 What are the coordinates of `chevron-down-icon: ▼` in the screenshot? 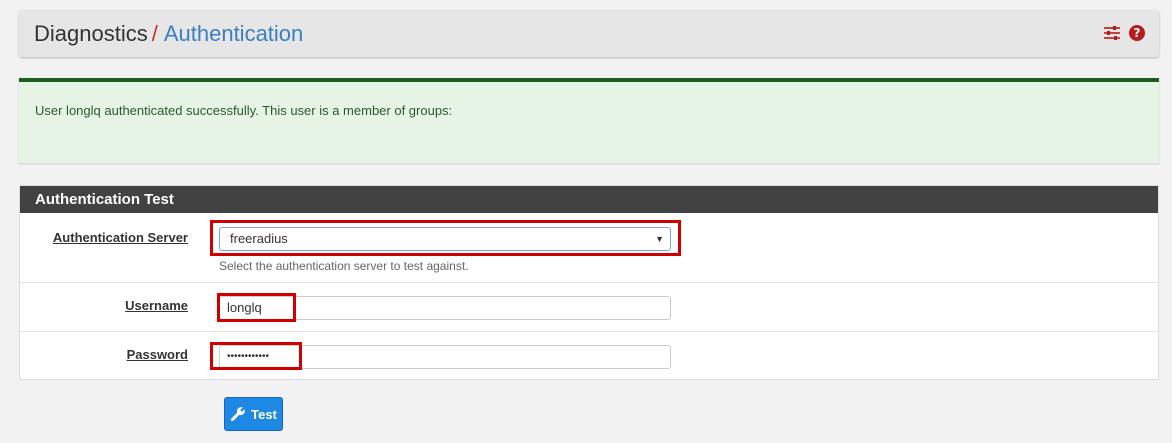 It's located at (659, 239).